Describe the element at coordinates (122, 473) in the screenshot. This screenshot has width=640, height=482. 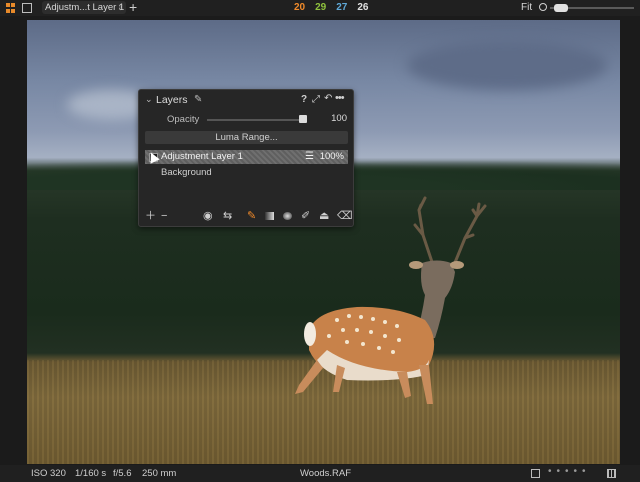
I see `aperture-value: f/5.6` at that location.